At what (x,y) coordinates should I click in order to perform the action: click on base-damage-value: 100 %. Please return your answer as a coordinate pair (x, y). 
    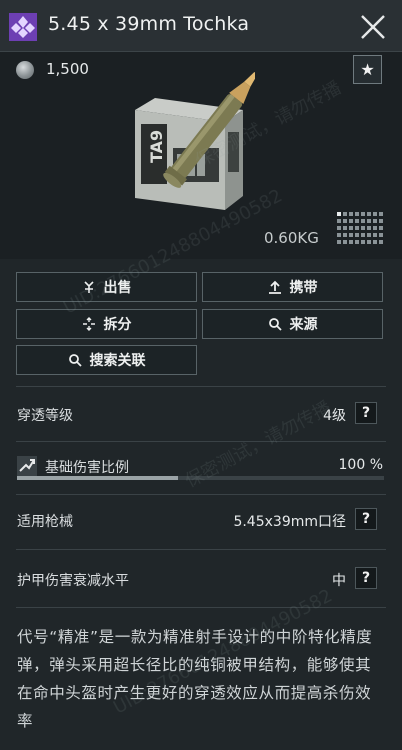
    Looking at the image, I should click on (360, 465).